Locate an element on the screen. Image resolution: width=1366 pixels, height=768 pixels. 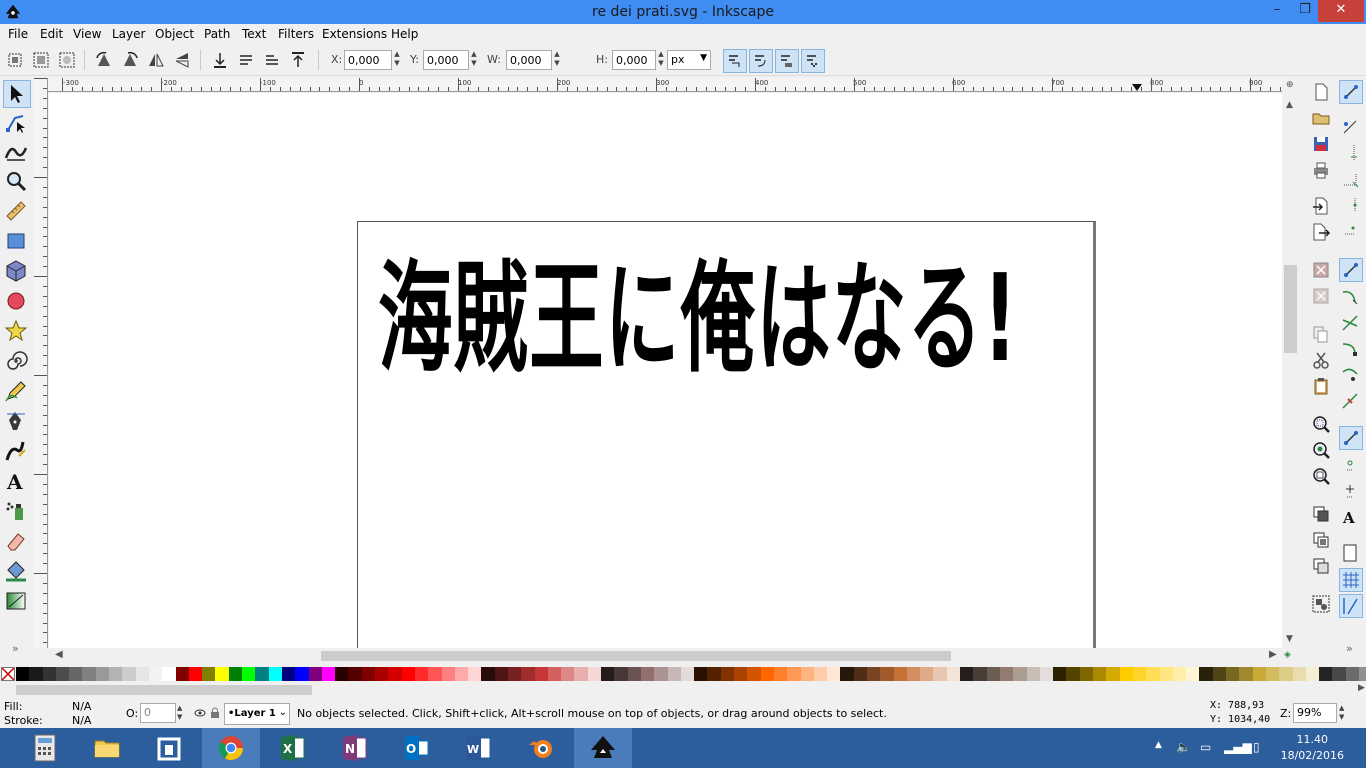
snap-bbox-edge-toggle is located at coordinates (1351, 154).